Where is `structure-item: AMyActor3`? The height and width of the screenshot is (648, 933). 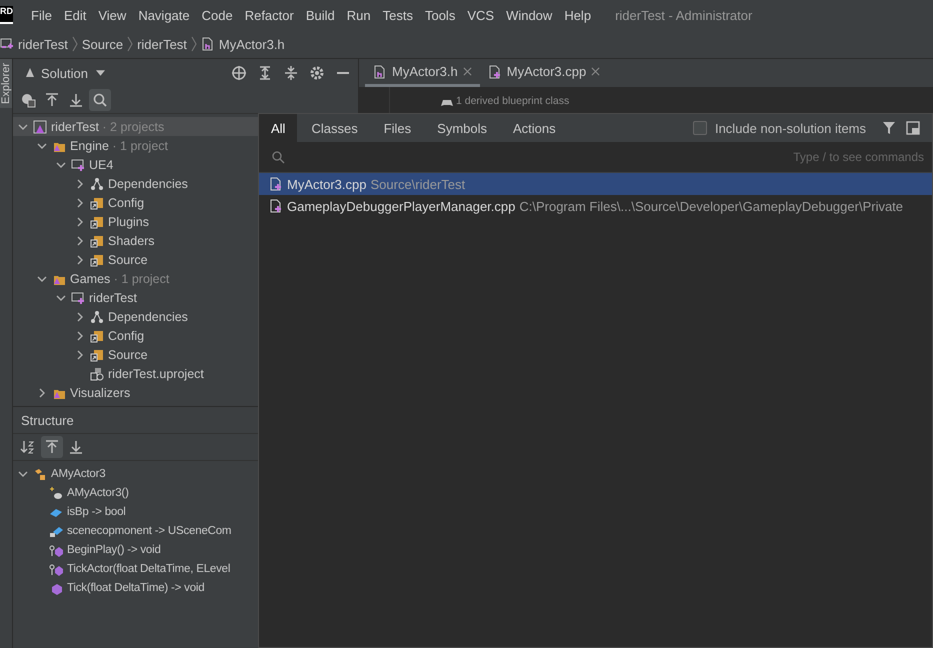 structure-item: AMyActor3 is located at coordinates (185, 473).